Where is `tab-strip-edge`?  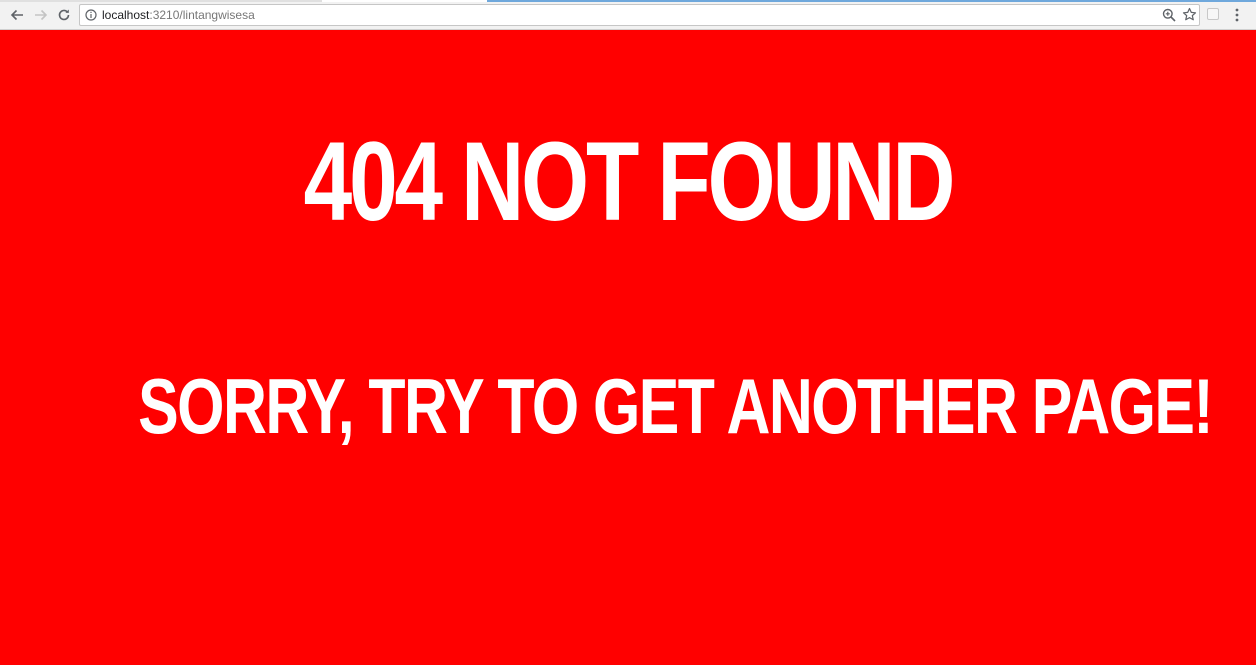 tab-strip-edge is located at coordinates (628, 1).